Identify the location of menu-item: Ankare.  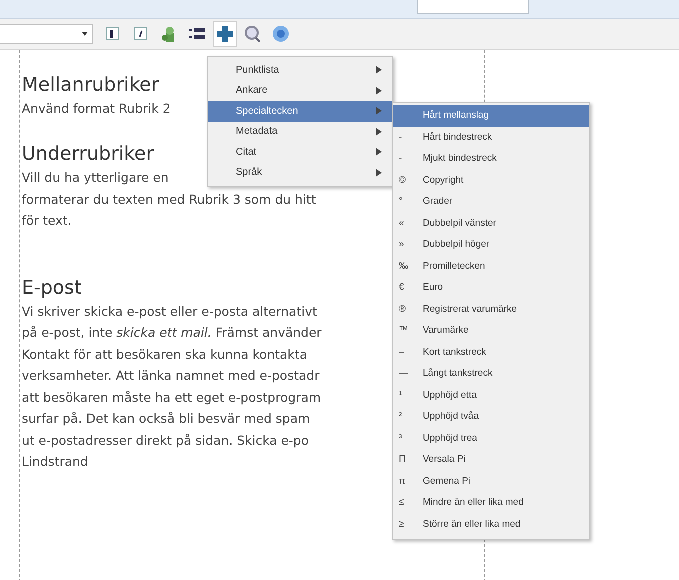
(300, 90).